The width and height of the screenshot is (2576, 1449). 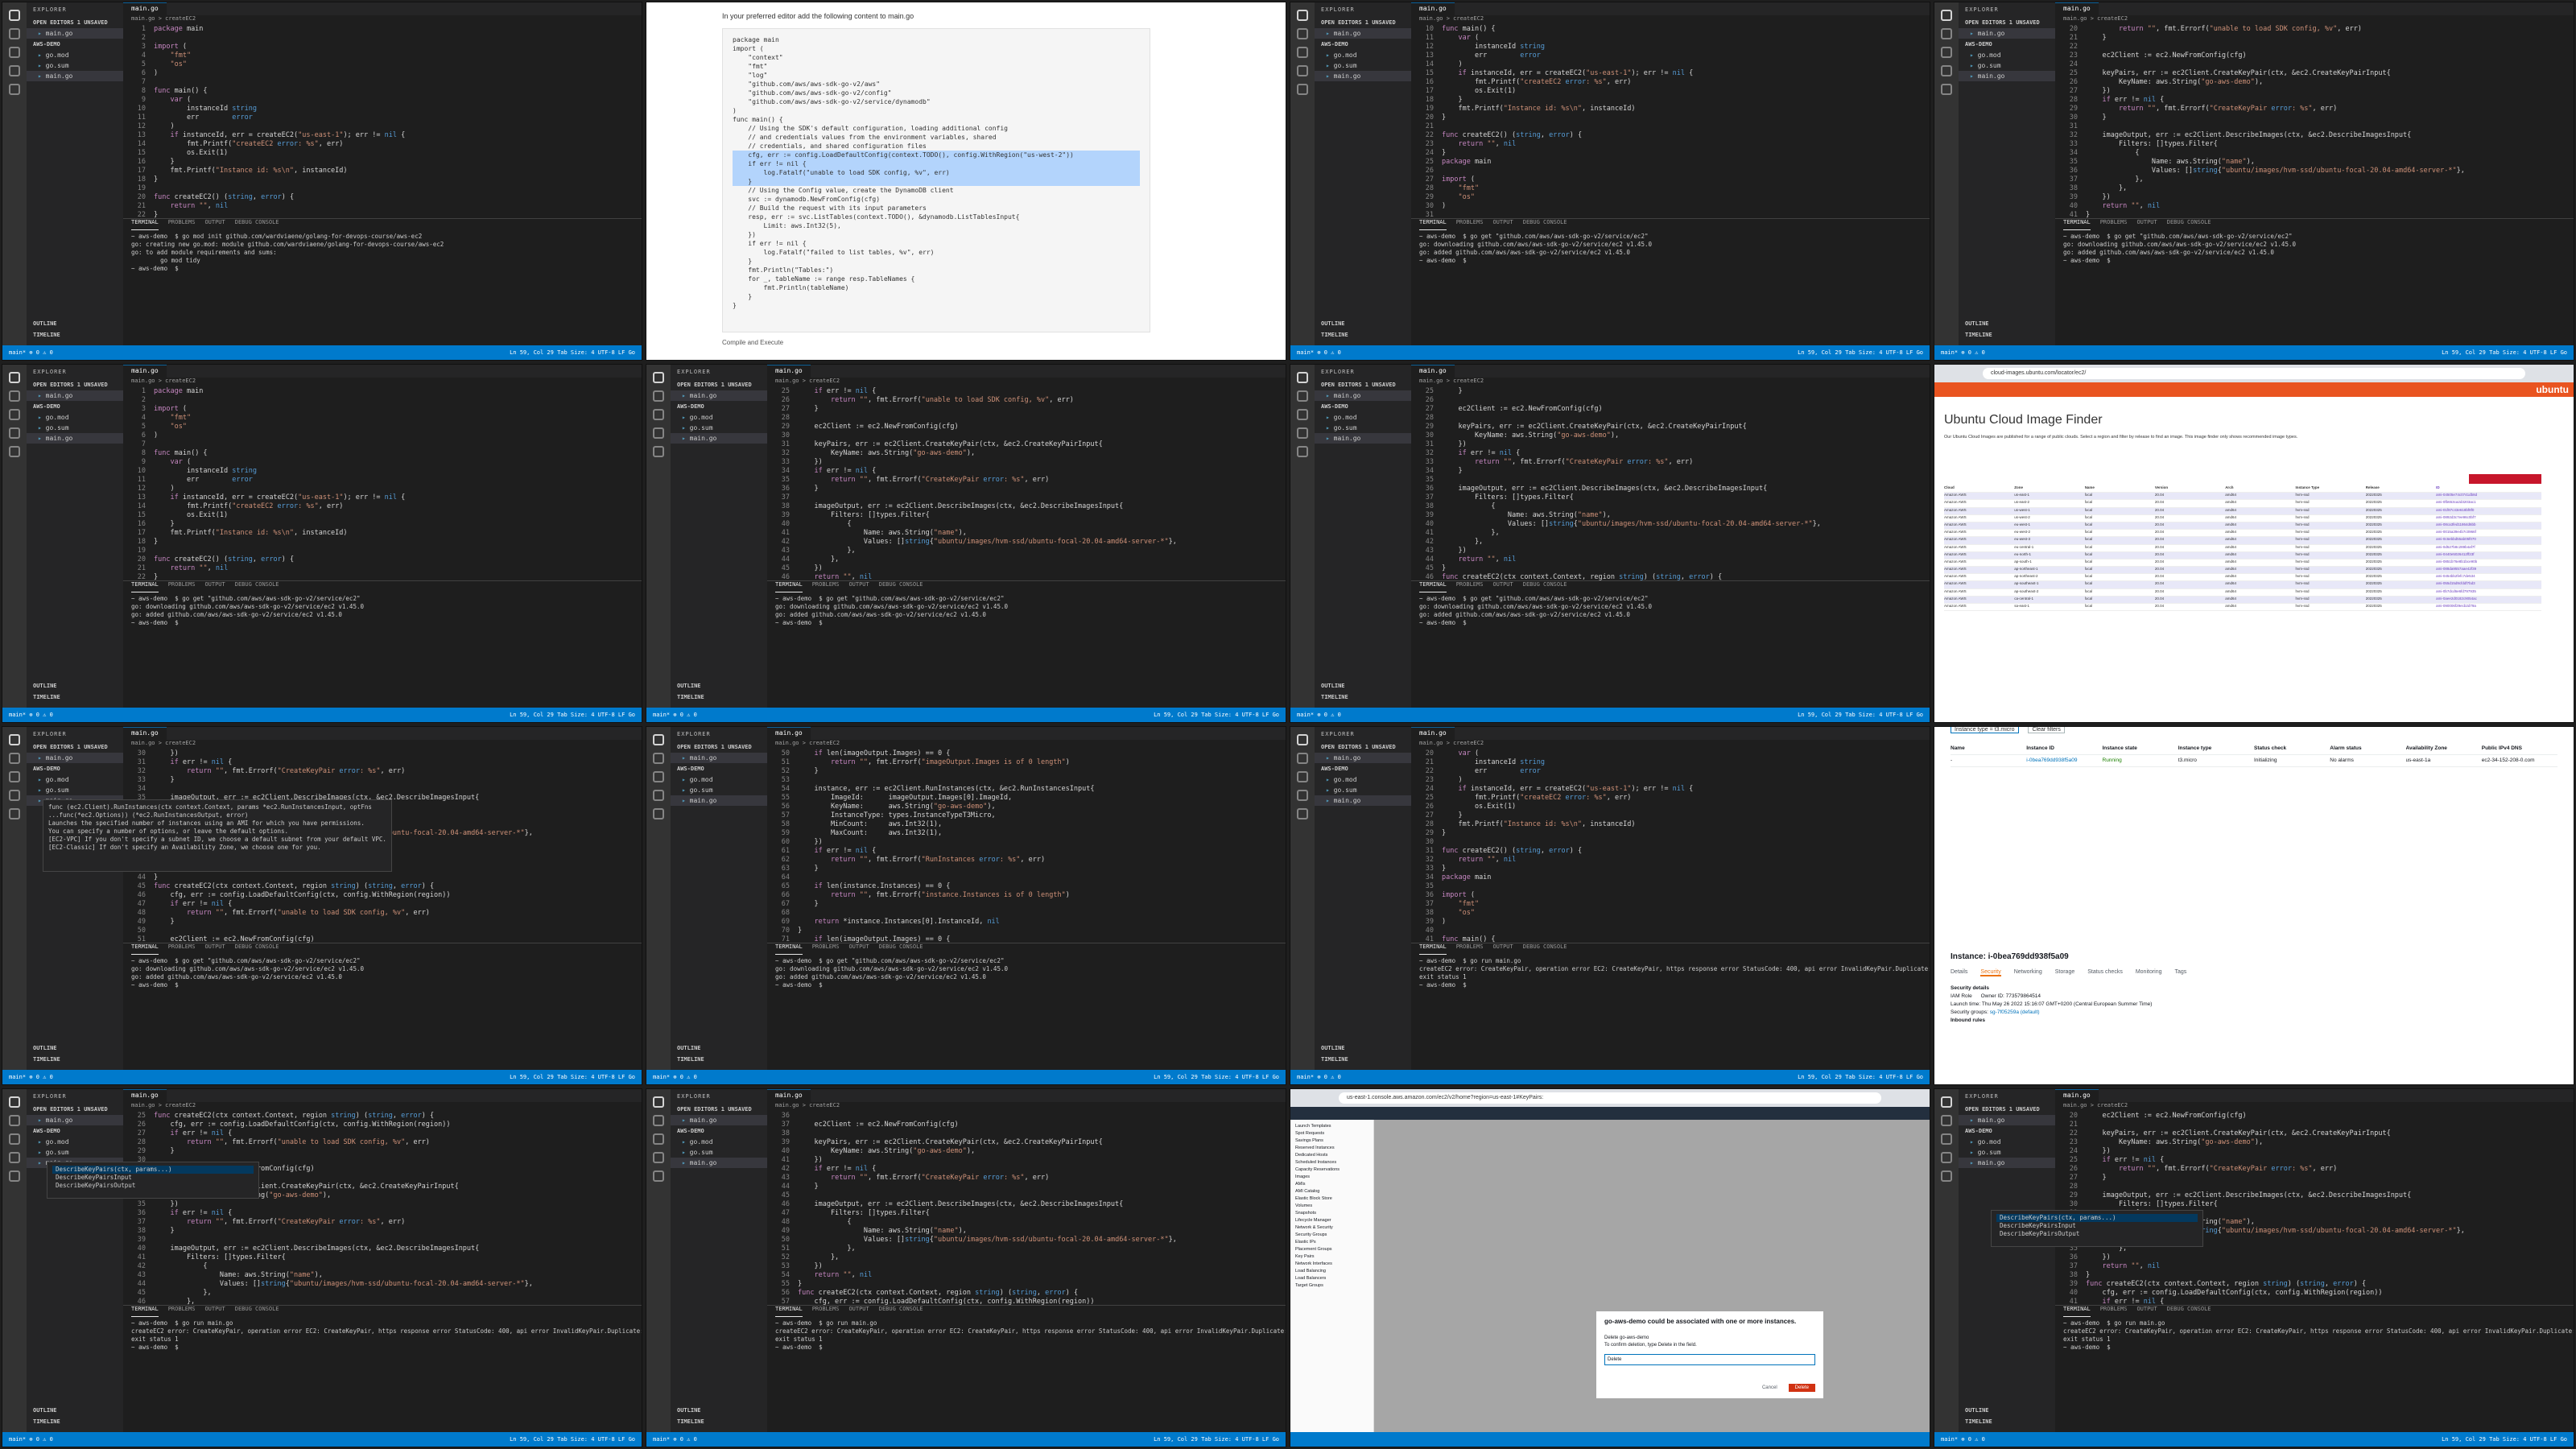 I want to click on security-details-heading: Security details, so click(x=2254, y=989).